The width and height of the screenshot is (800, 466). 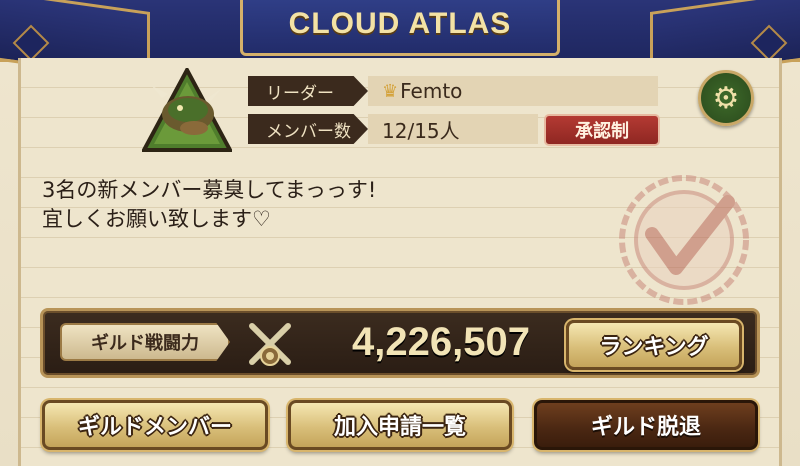 I want to click on approval-badge: 承認制, so click(x=602, y=130).